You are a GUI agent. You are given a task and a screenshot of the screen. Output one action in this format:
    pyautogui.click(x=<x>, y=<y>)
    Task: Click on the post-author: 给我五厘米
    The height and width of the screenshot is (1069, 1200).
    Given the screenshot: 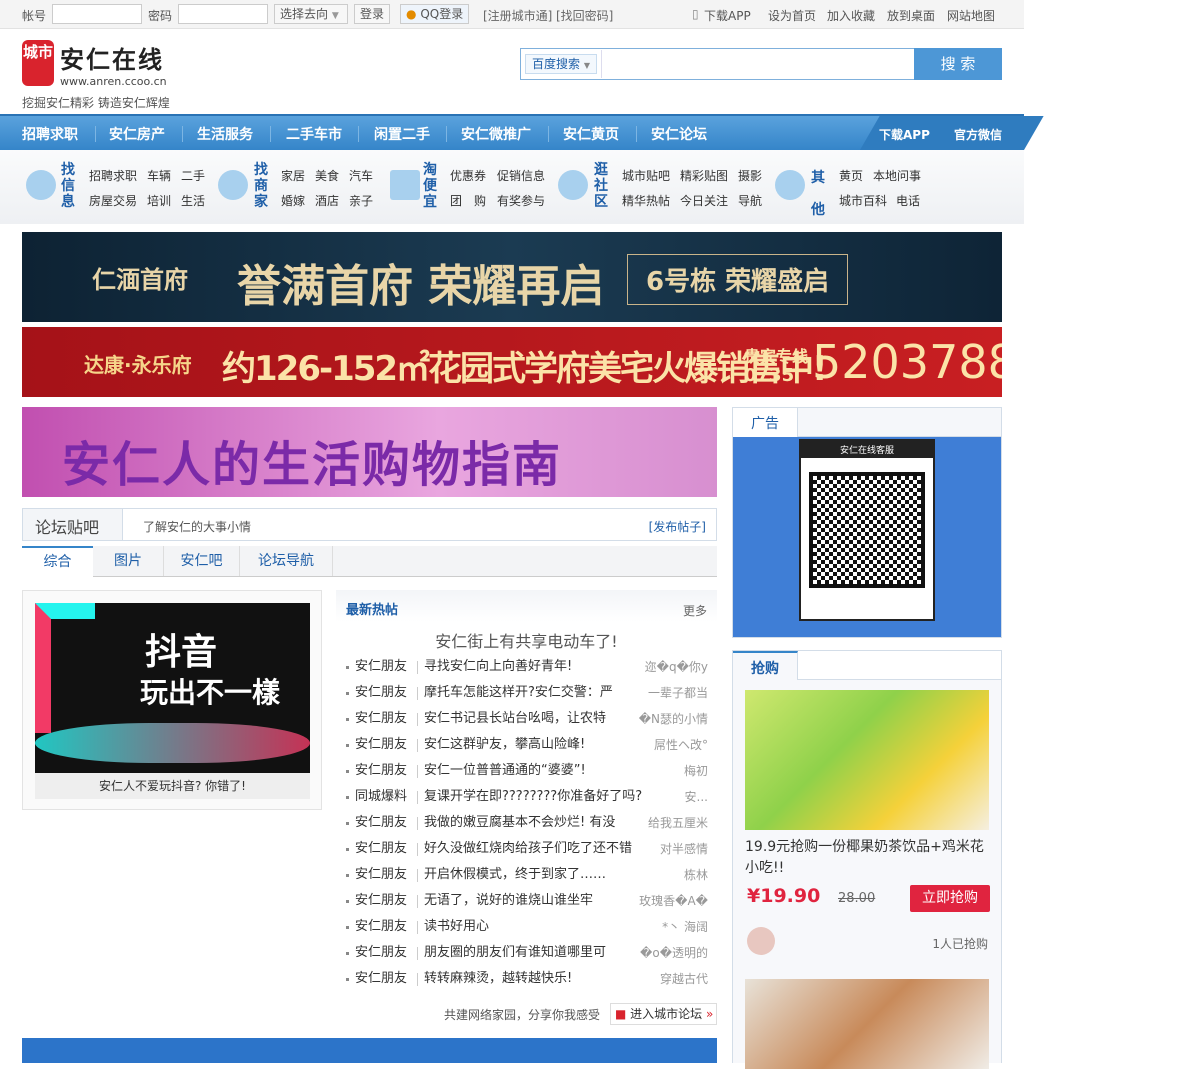 What is the action you would take?
    pyautogui.click(x=678, y=823)
    